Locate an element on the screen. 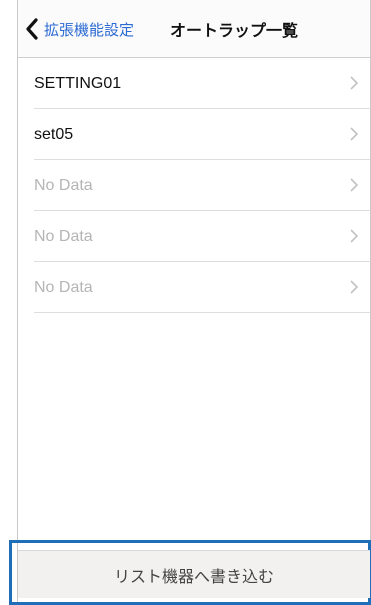 This screenshot has height=605, width=371. back-button-label: 拡張機能設定 is located at coordinates (89, 29).